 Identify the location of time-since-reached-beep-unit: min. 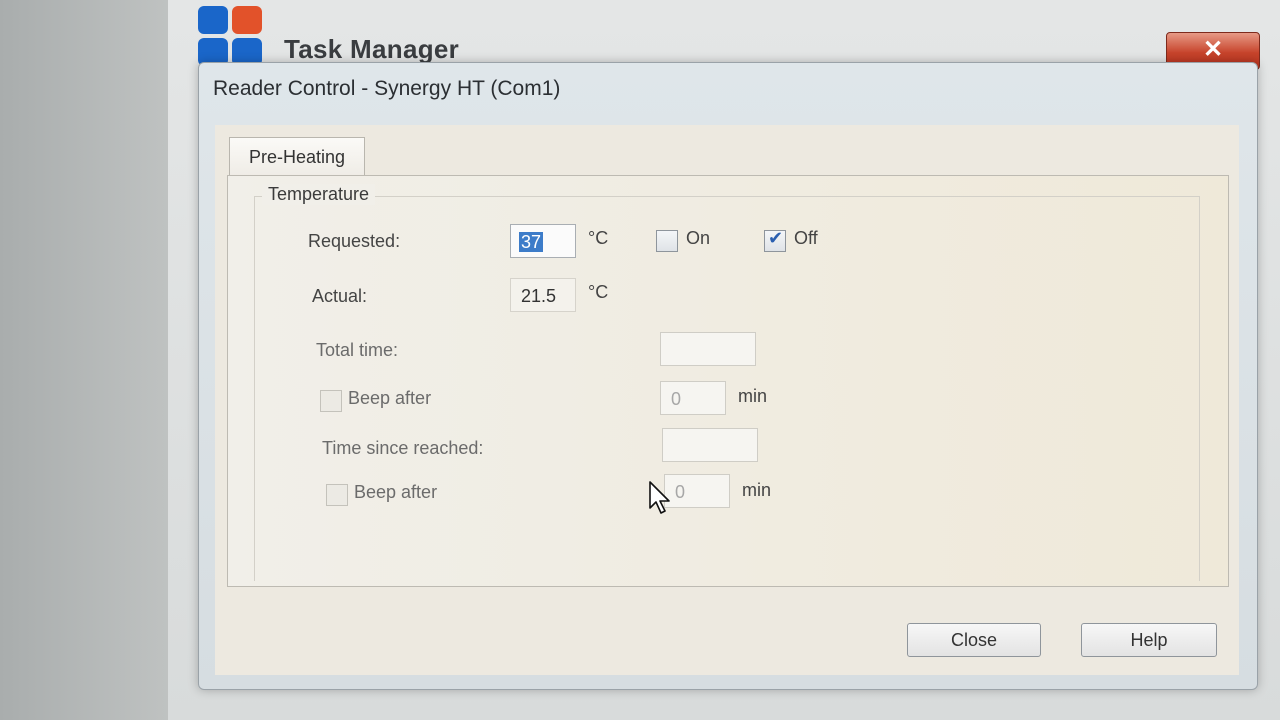
(757, 490).